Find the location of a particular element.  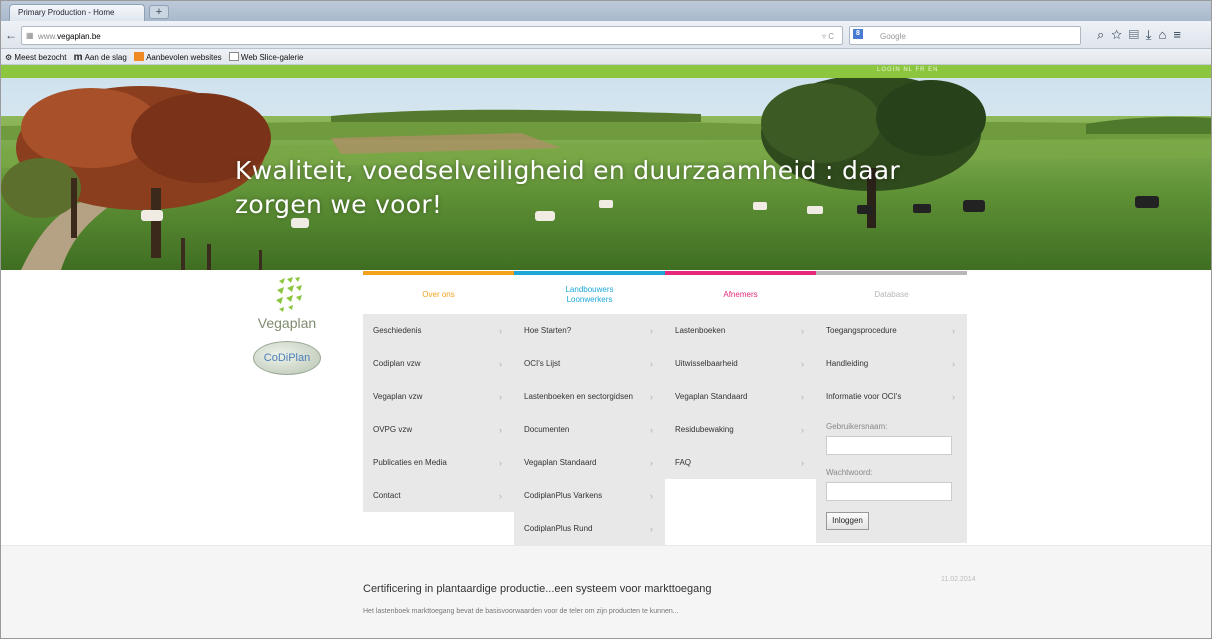

browser-tab: Primary Production - Home is located at coordinates (77, 12).